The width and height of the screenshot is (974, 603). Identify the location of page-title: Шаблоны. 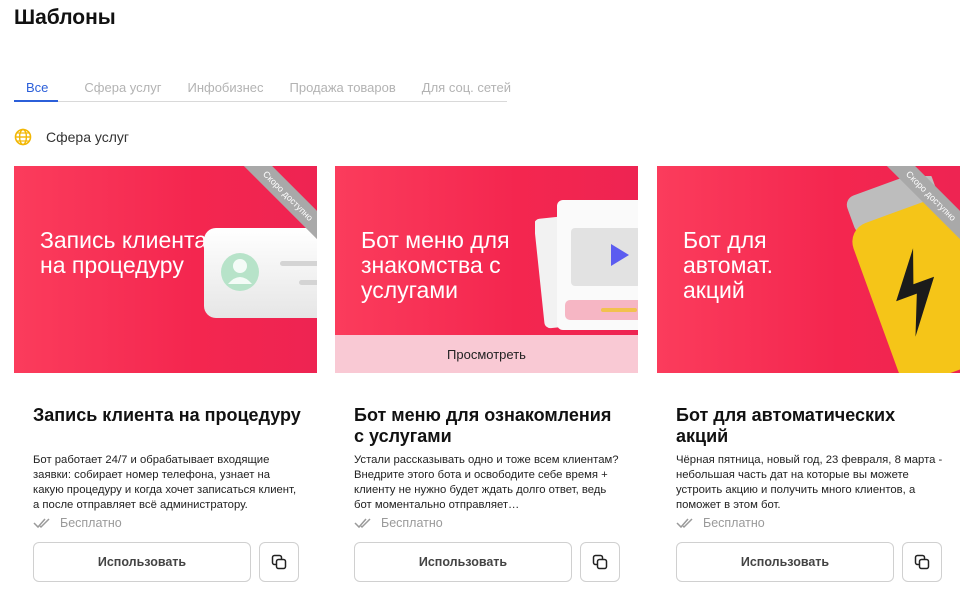
(65, 17).